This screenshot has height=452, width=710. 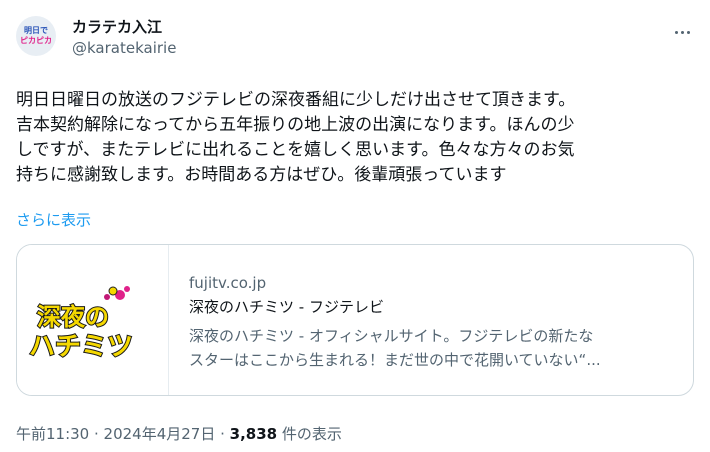 I want to click on ellipsis-horizontal-icon, so click(x=682, y=32).